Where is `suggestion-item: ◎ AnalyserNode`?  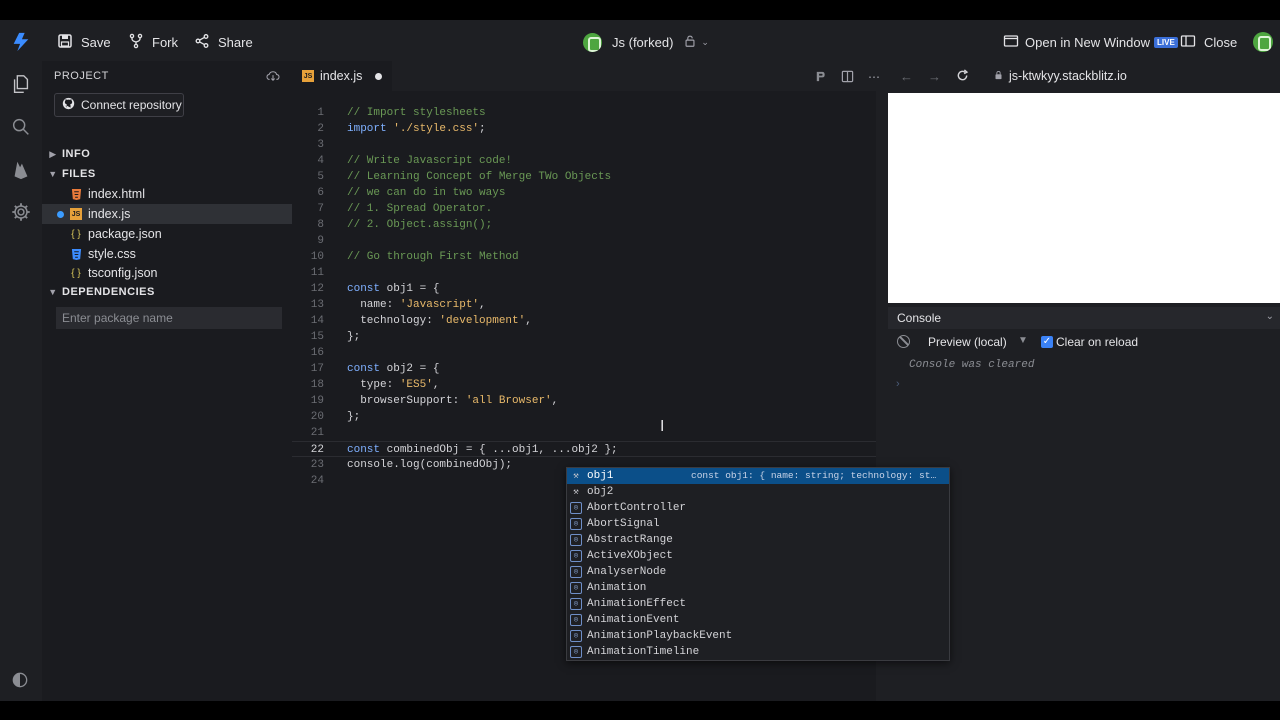 suggestion-item: ◎ AnalyserNode is located at coordinates (758, 572).